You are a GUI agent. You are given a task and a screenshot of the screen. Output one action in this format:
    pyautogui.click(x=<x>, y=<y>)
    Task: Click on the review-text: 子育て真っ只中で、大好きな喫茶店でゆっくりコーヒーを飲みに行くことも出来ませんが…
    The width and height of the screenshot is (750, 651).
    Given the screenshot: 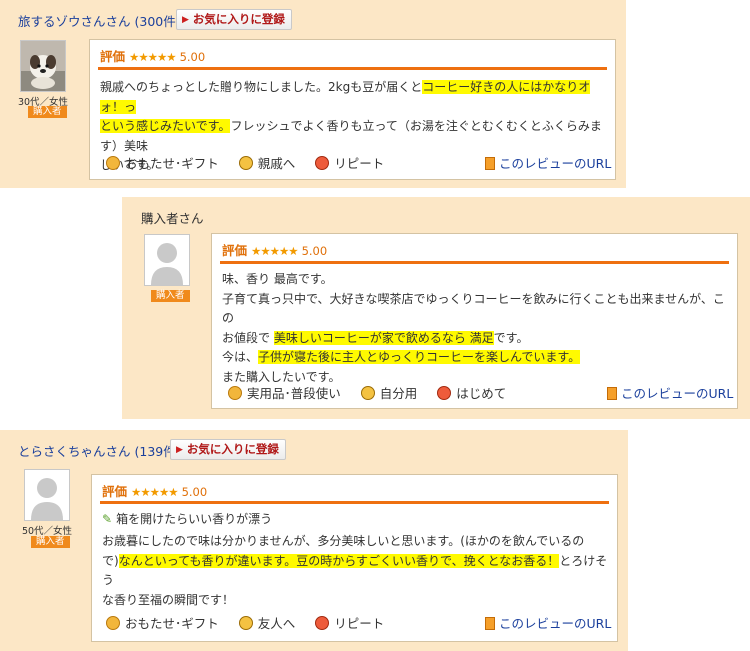 What is the action you would take?
    pyautogui.click(x=473, y=308)
    